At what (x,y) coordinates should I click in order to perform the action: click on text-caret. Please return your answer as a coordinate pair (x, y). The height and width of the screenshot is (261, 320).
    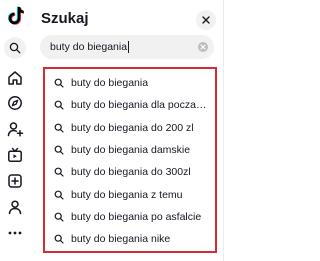
    Looking at the image, I should click on (129, 47).